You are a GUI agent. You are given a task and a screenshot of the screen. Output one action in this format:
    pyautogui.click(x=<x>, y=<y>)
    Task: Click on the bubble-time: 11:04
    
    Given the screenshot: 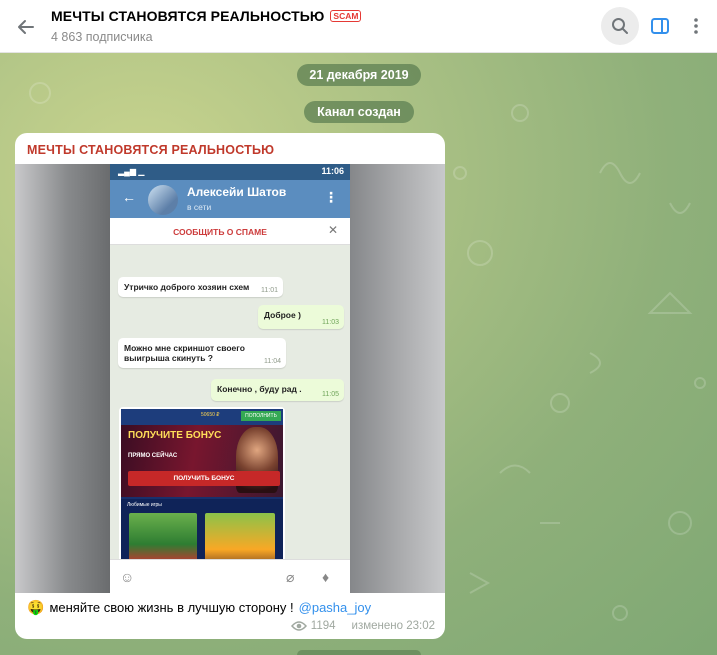 What is the action you would take?
    pyautogui.click(x=272, y=361)
    